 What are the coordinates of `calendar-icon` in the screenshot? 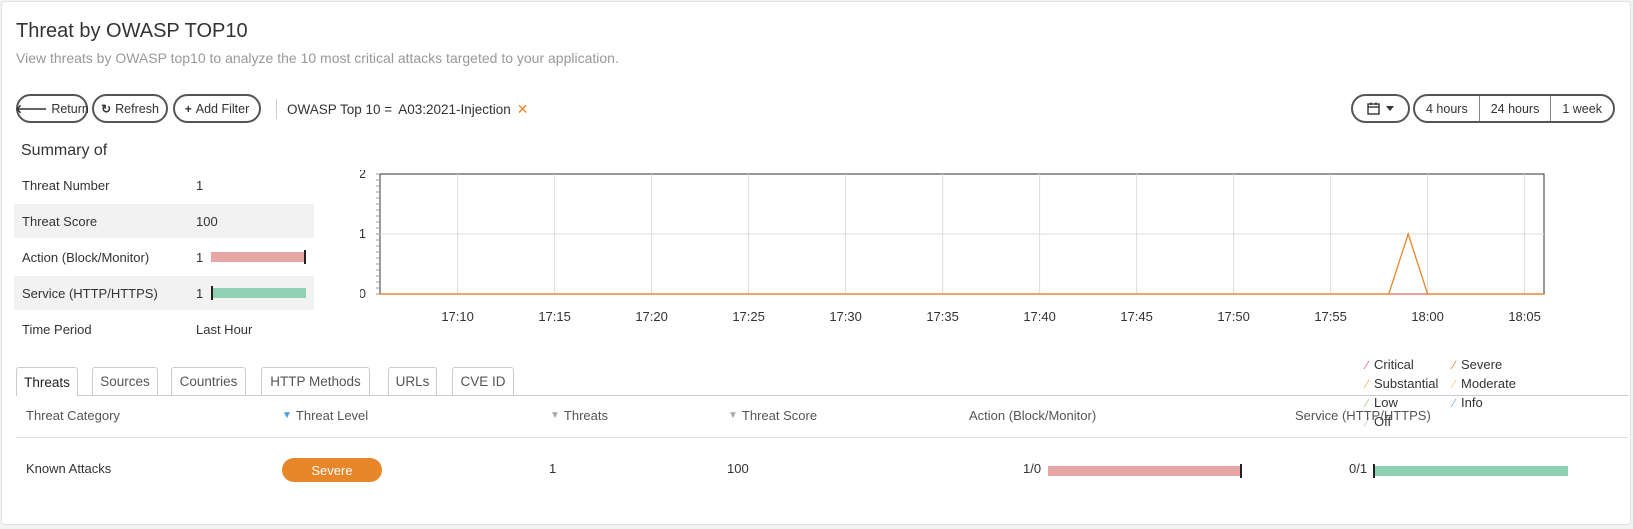 It's located at (1373, 108).